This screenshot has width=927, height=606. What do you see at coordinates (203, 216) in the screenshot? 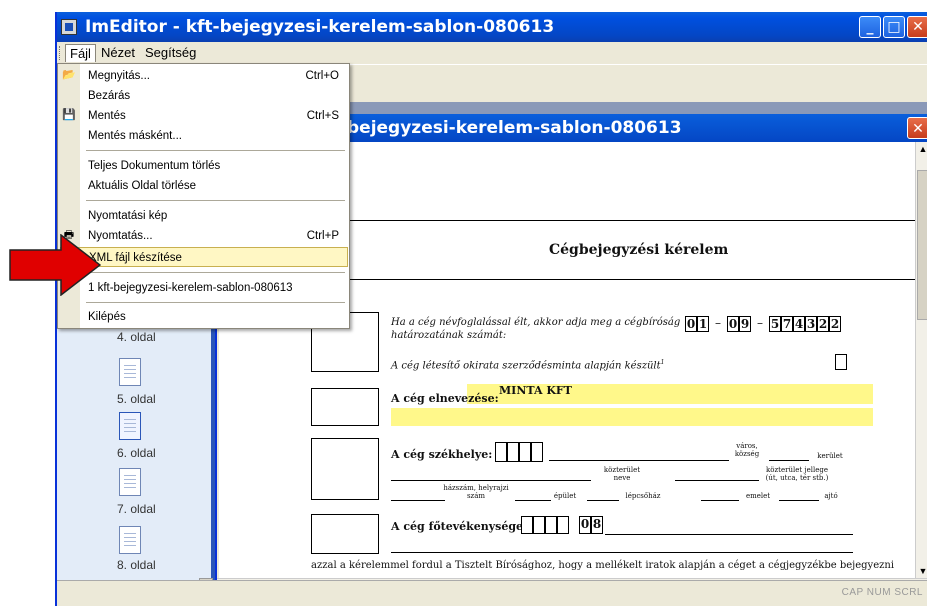
I see `menu-item-print-preview: Nyomtatási kép` at bounding box center [203, 216].